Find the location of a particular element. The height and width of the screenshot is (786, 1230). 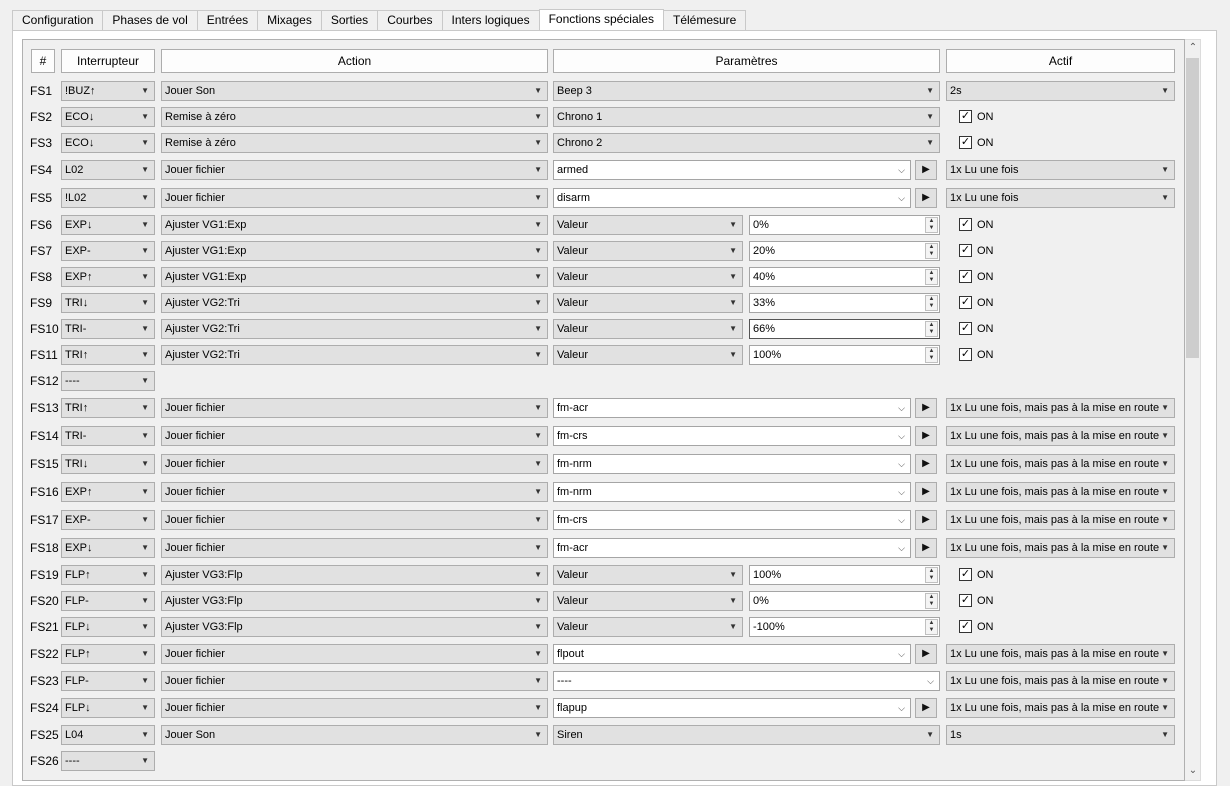

tab-inters-logiques: Inters logiques is located at coordinates (490, 20).